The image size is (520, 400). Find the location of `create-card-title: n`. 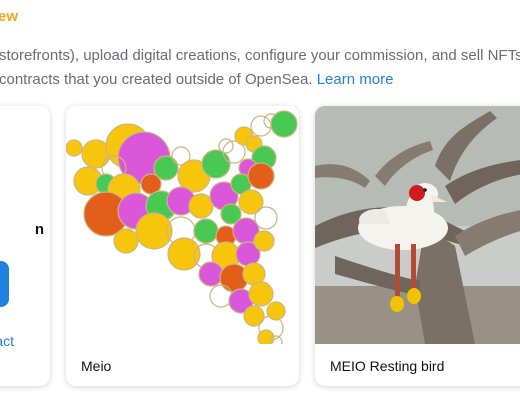

create-card-title: n is located at coordinates (39, 229).